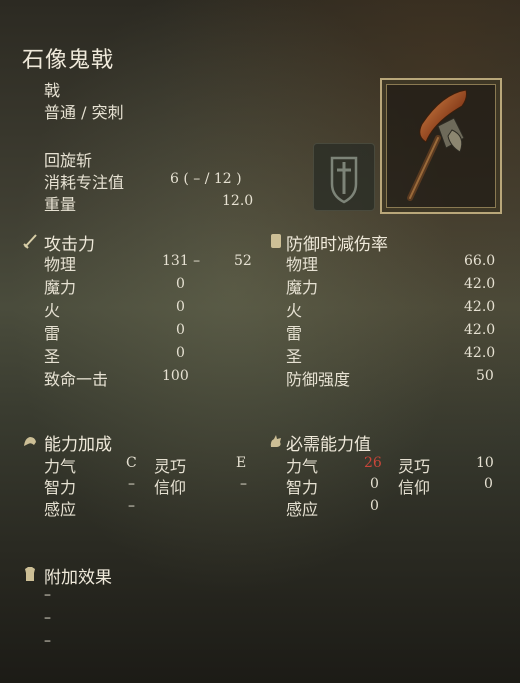 This screenshot has height=683, width=520. I want to click on guard-value-physical: 66.0, so click(480, 261).